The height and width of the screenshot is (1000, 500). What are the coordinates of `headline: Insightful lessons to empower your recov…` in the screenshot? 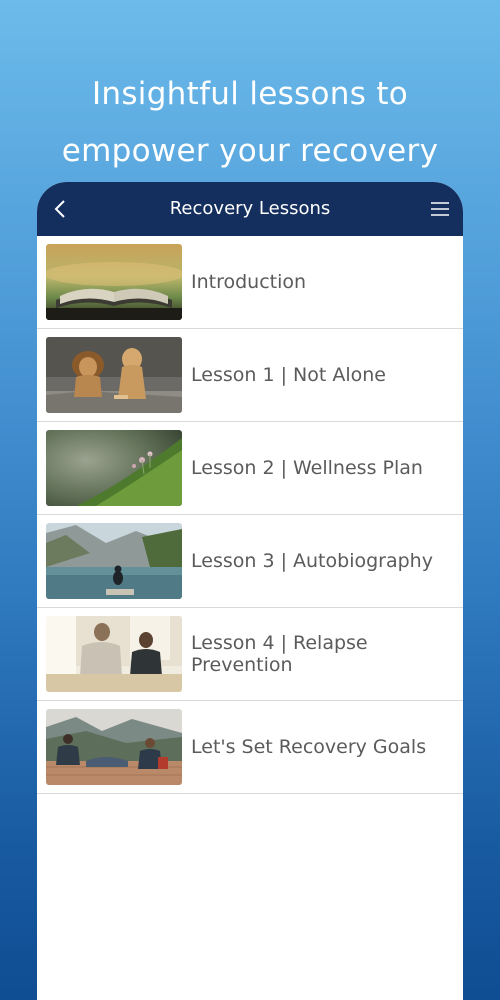 It's located at (250, 123).